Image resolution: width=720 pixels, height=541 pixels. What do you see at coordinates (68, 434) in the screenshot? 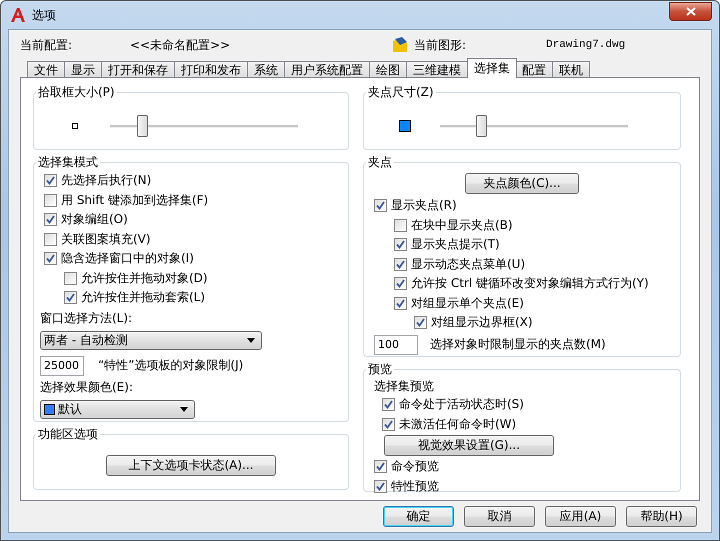
I see `group-title: 功能区选项` at bounding box center [68, 434].